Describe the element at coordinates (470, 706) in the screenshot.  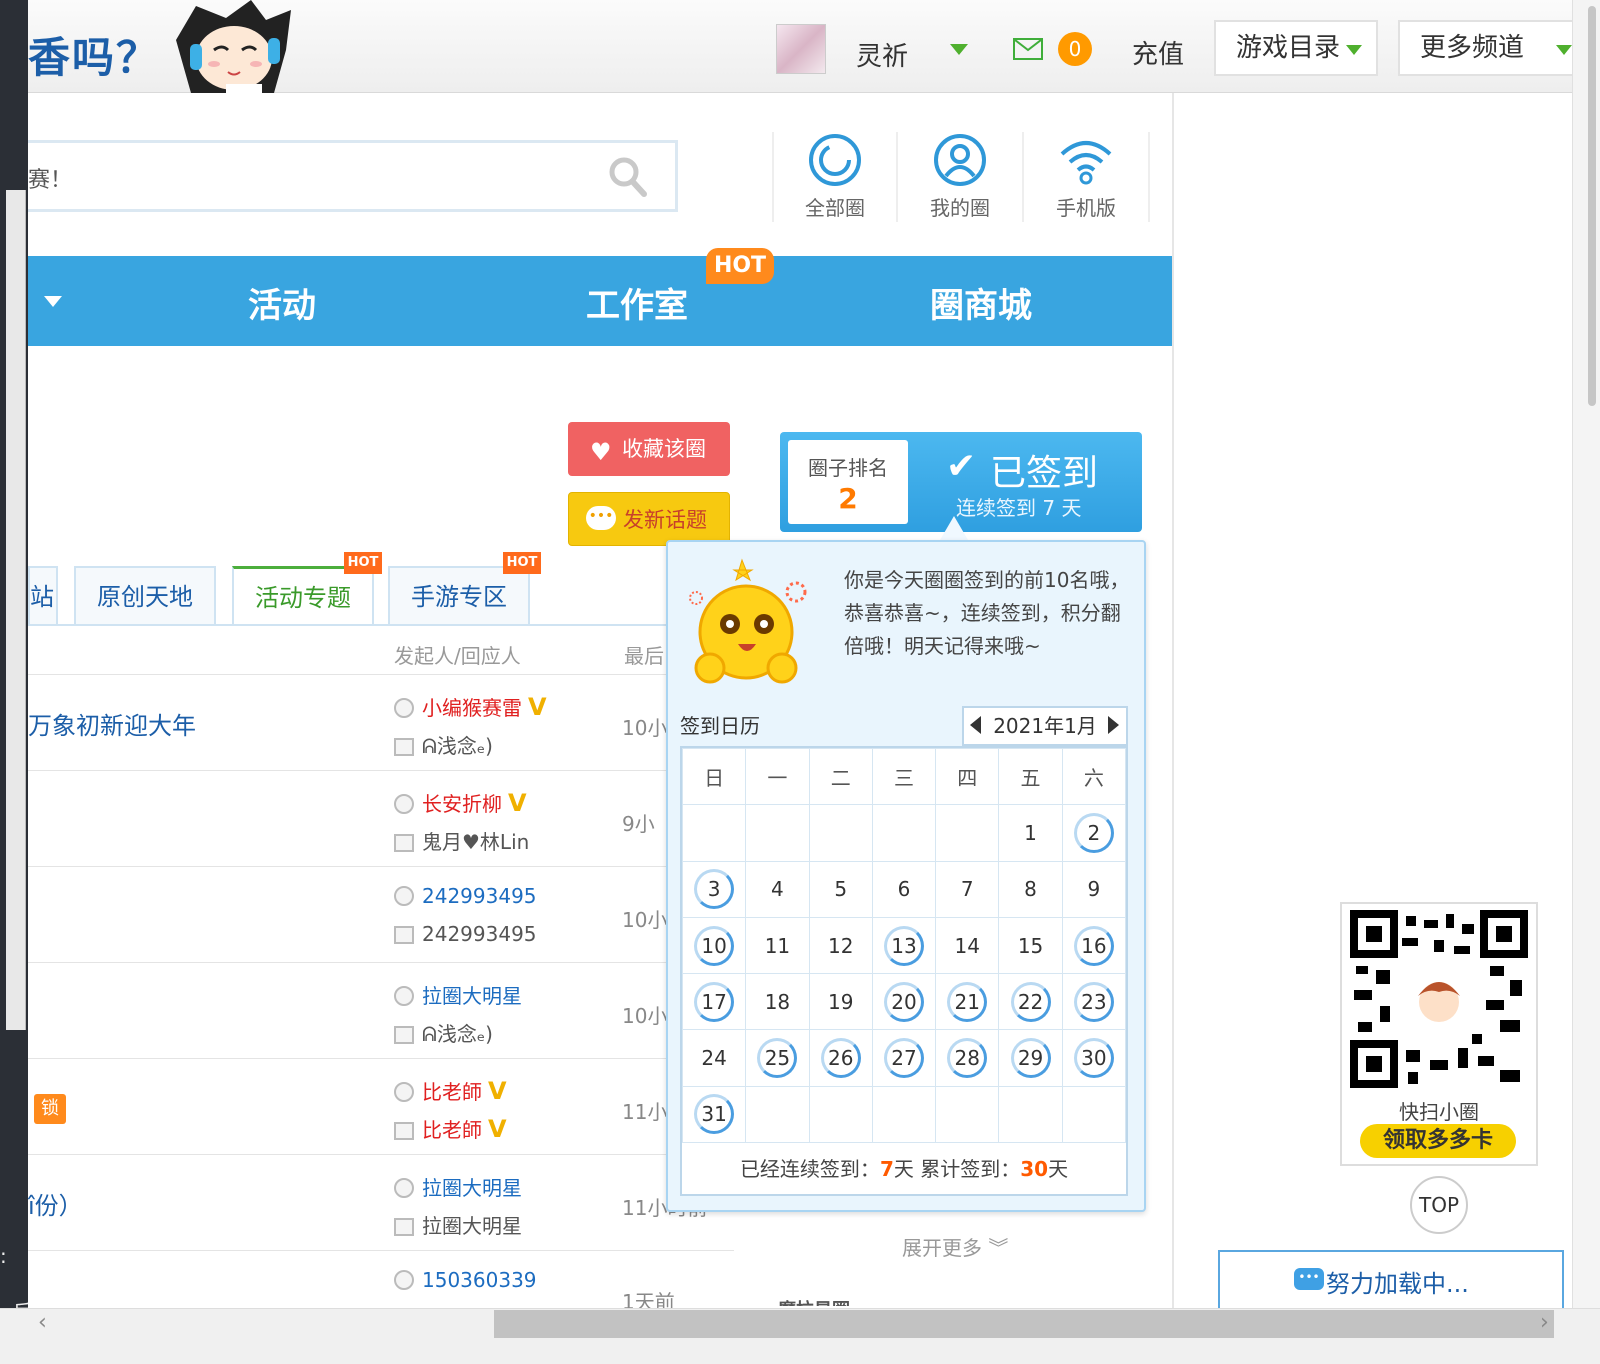
I see `topic-poster: 小编猴赛雷 V` at that location.